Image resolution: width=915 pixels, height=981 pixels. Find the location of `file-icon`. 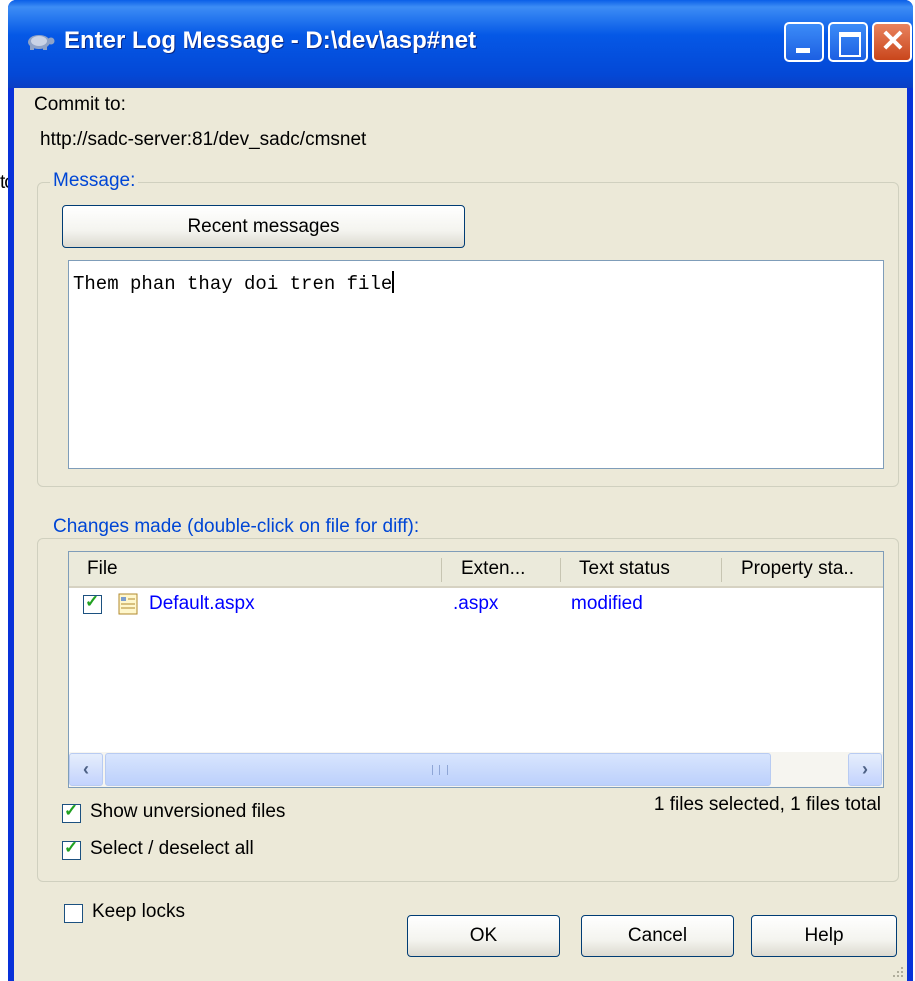

file-icon is located at coordinates (128, 604).